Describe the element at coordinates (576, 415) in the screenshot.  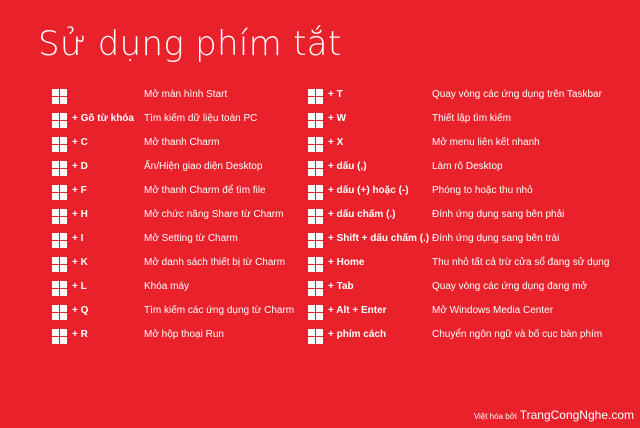
I see `credit-site: TrangCongNghe.com` at that location.